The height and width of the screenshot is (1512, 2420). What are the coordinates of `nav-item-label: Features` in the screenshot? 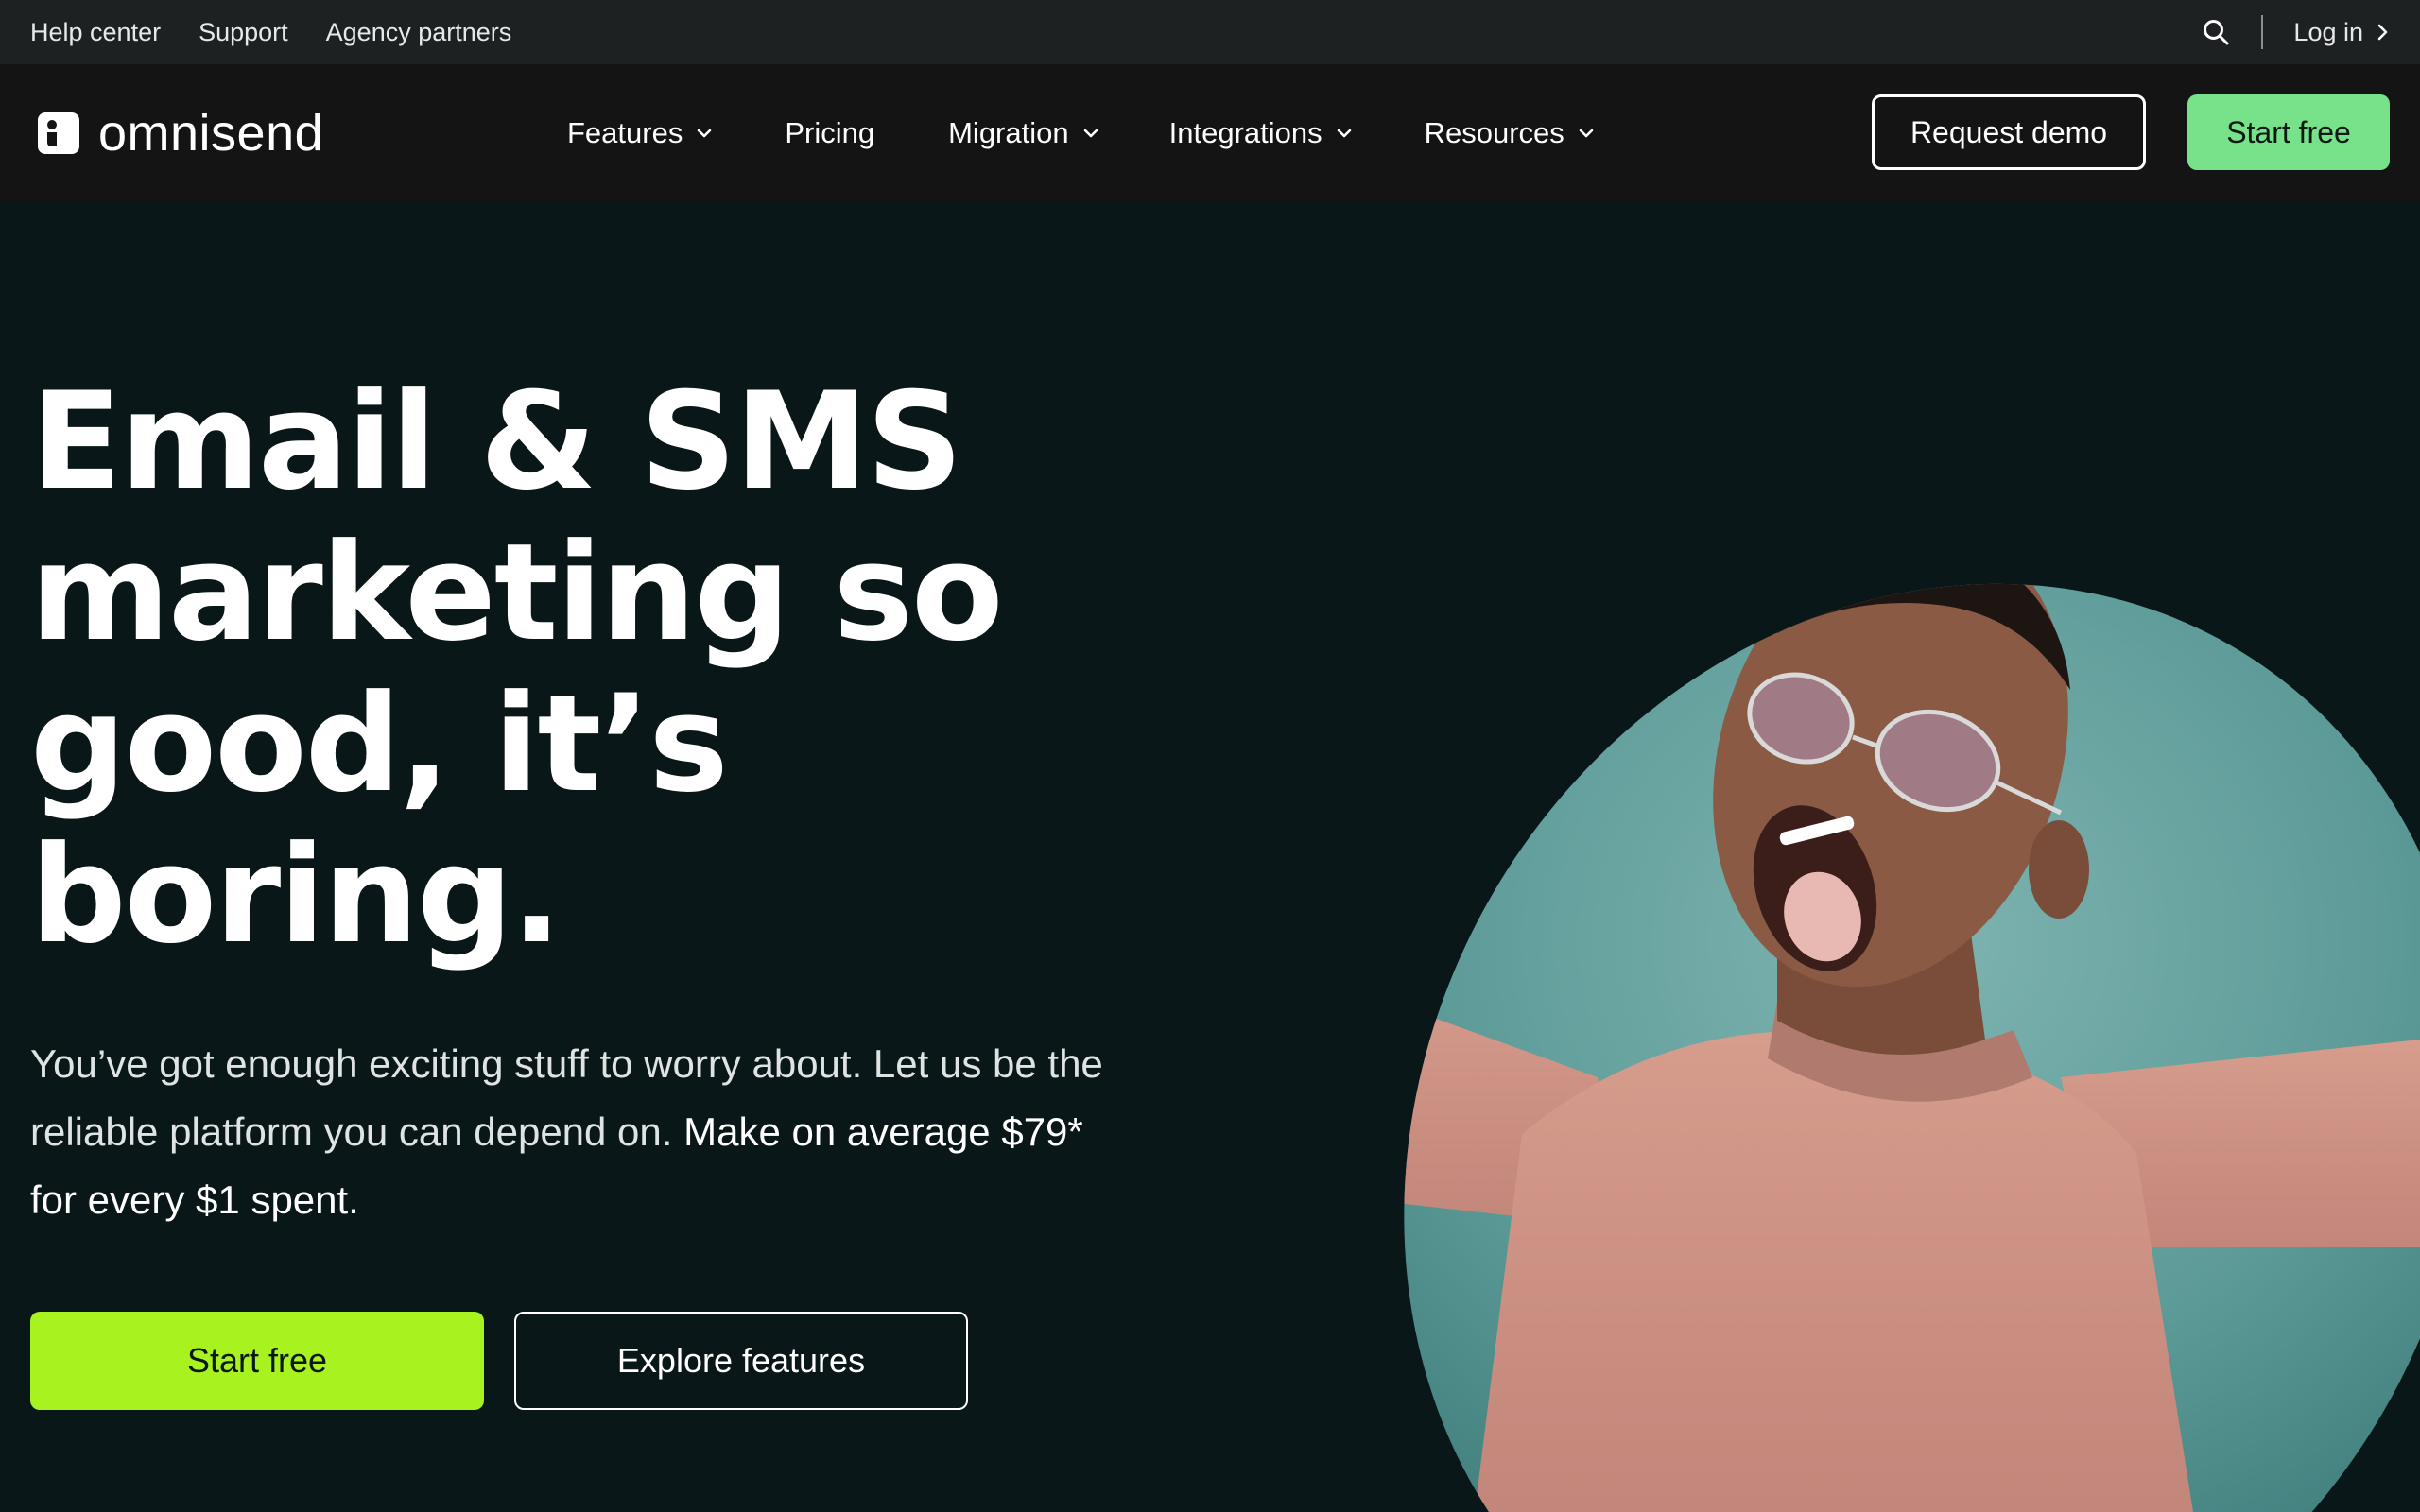 It's located at (625, 132).